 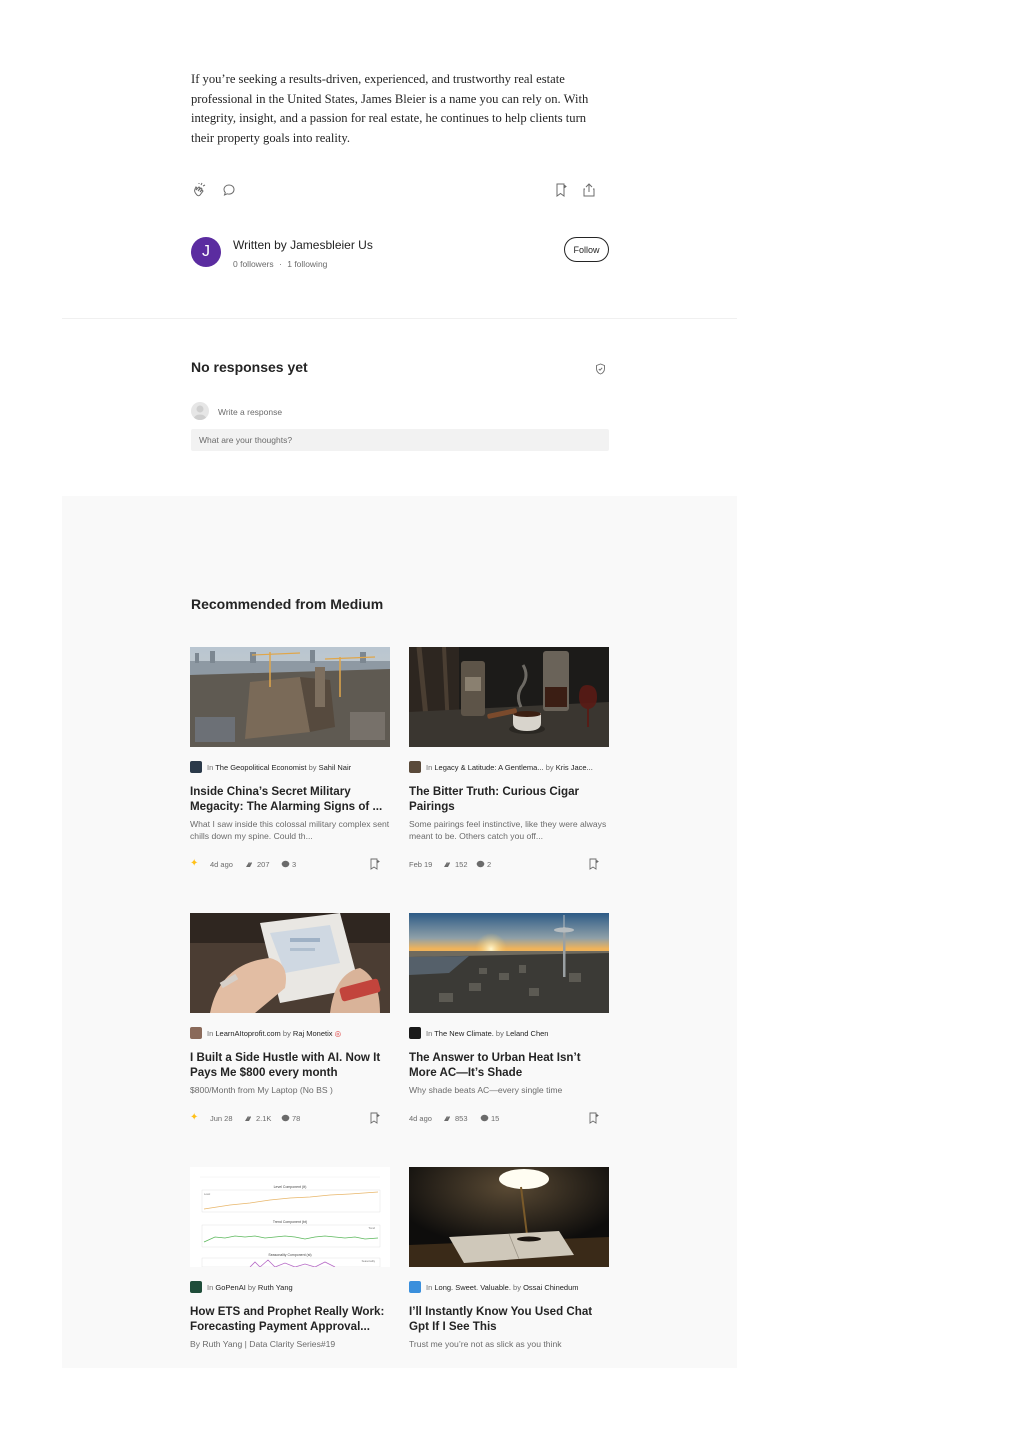 I want to click on card-byline: In GoPenAI by Ruth Yang, so click(x=290, y=1287).